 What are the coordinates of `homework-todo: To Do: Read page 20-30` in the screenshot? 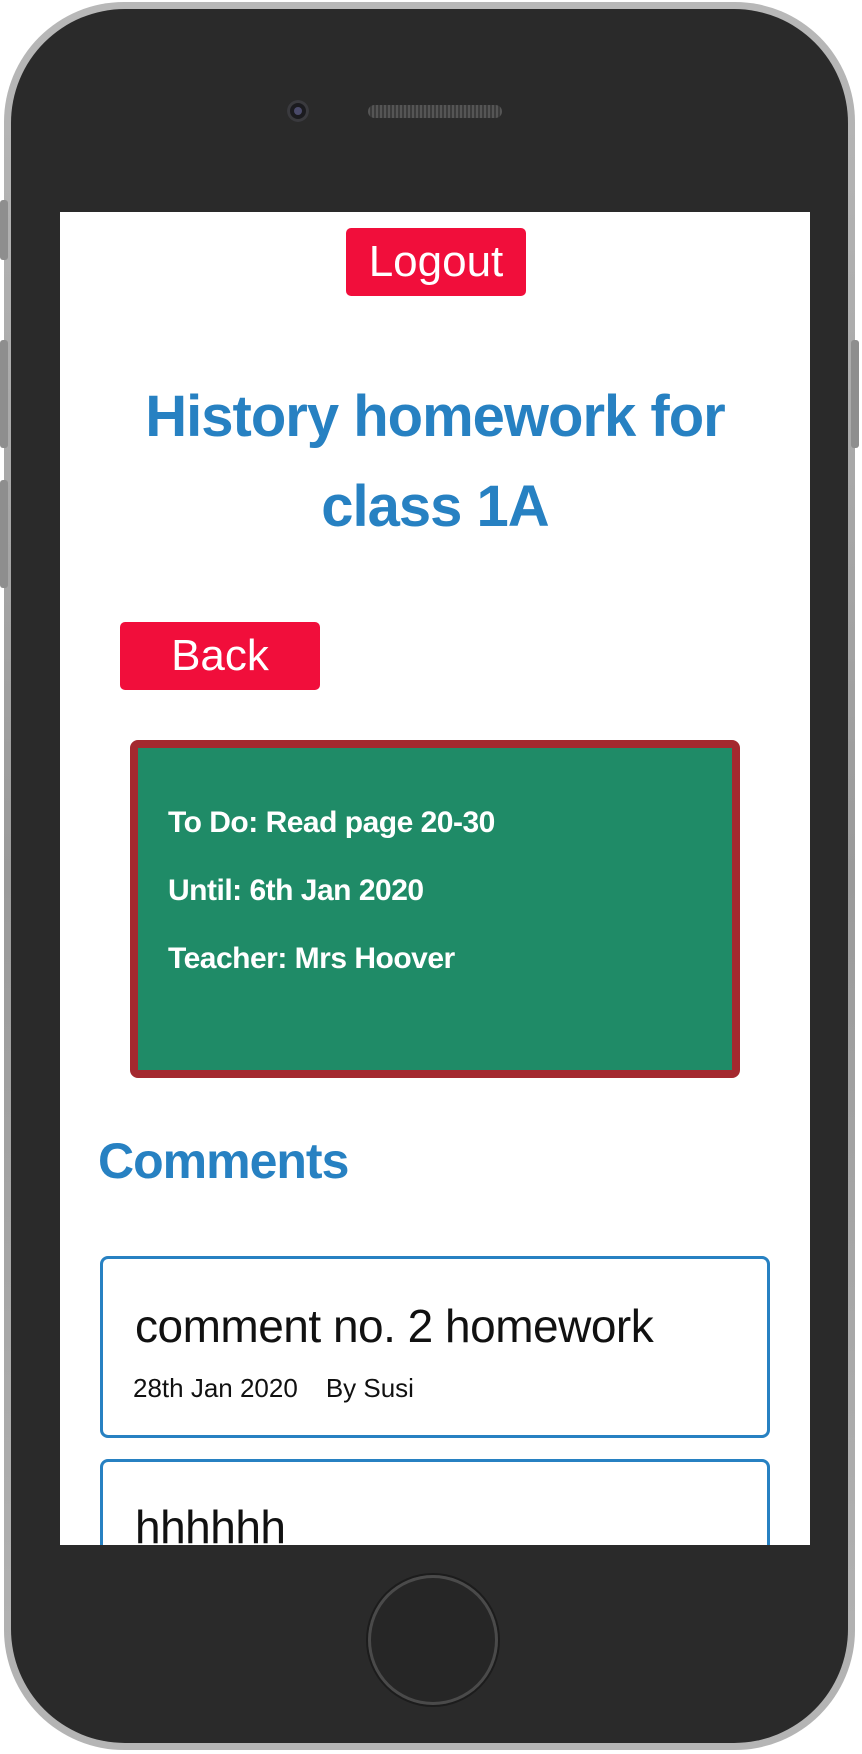 It's located at (331, 822).